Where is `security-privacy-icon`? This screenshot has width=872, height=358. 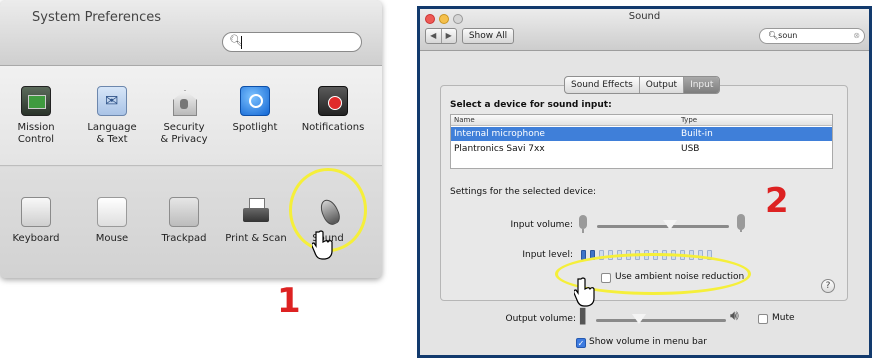
security-privacy-icon is located at coordinates (184, 101).